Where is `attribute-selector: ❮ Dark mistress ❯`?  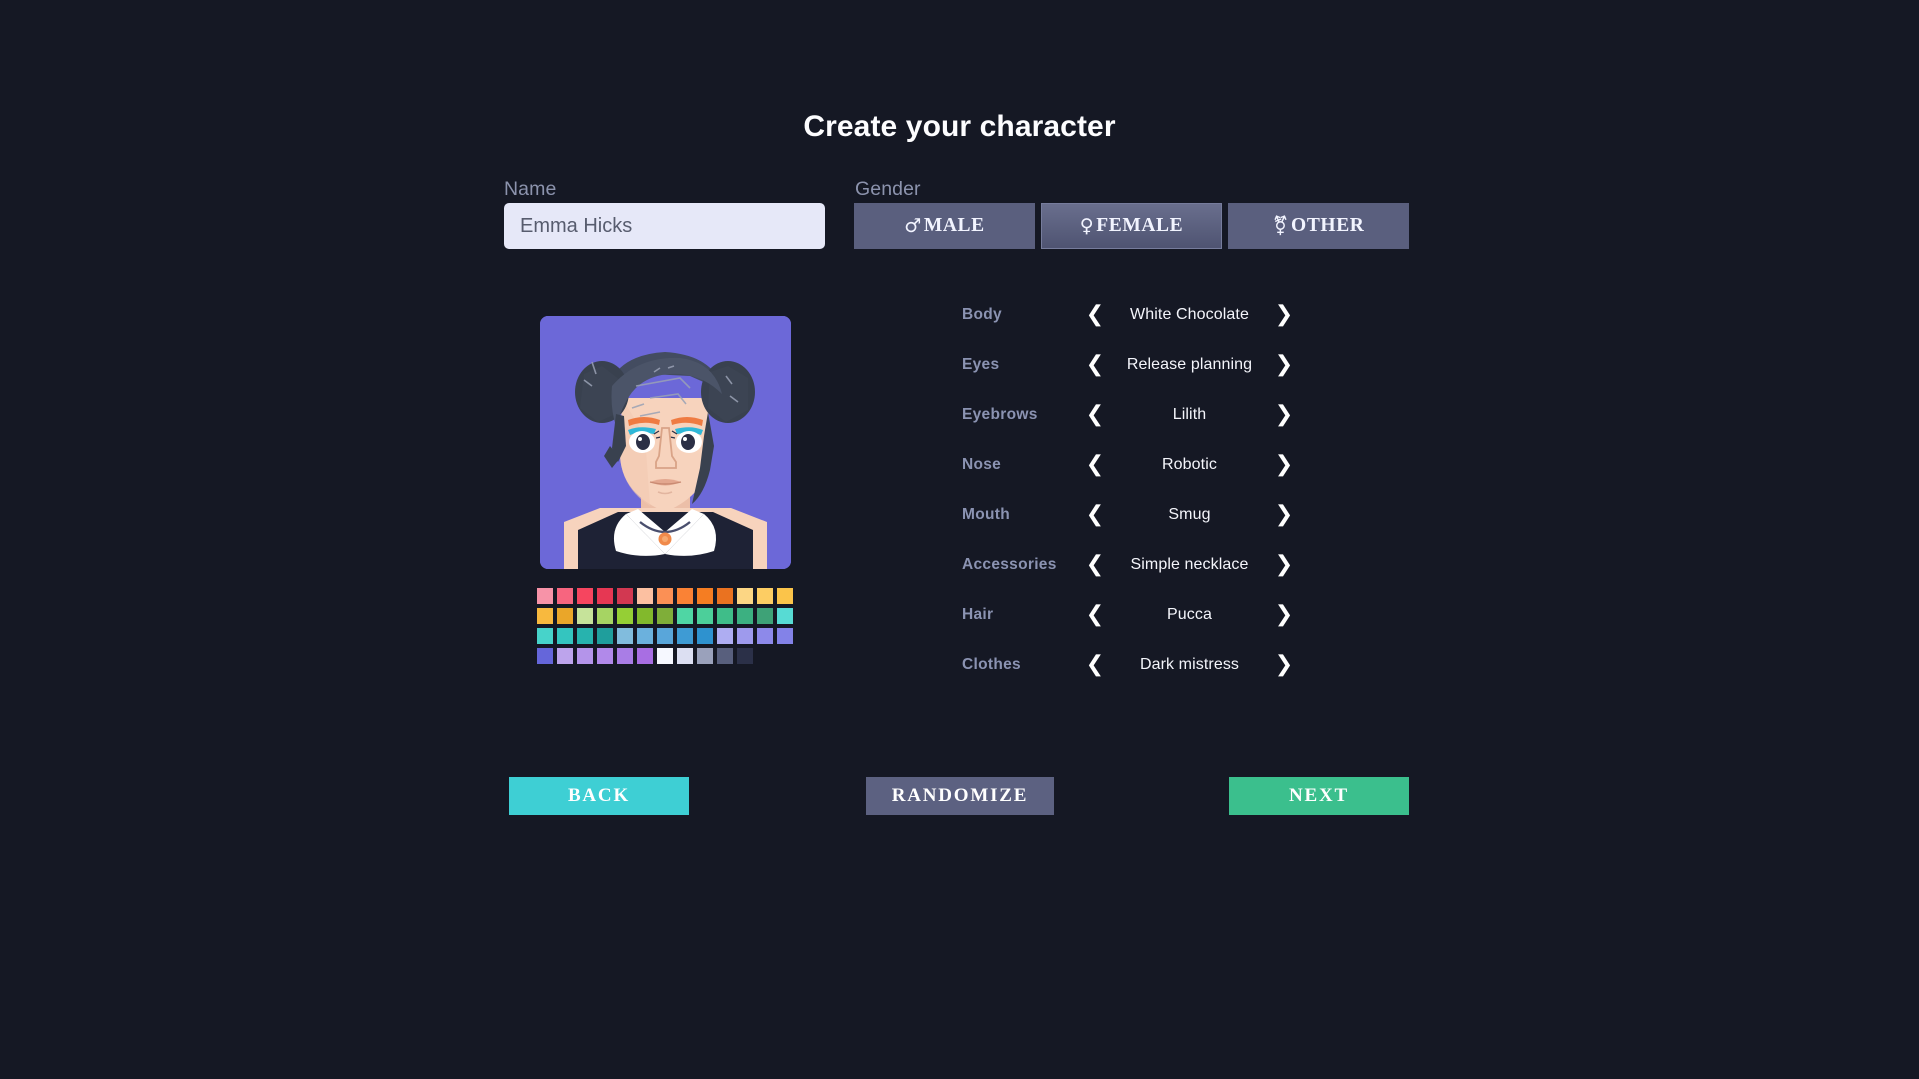
attribute-selector: ❮ Dark mistress ❯ is located at coordinates (1189, 665).